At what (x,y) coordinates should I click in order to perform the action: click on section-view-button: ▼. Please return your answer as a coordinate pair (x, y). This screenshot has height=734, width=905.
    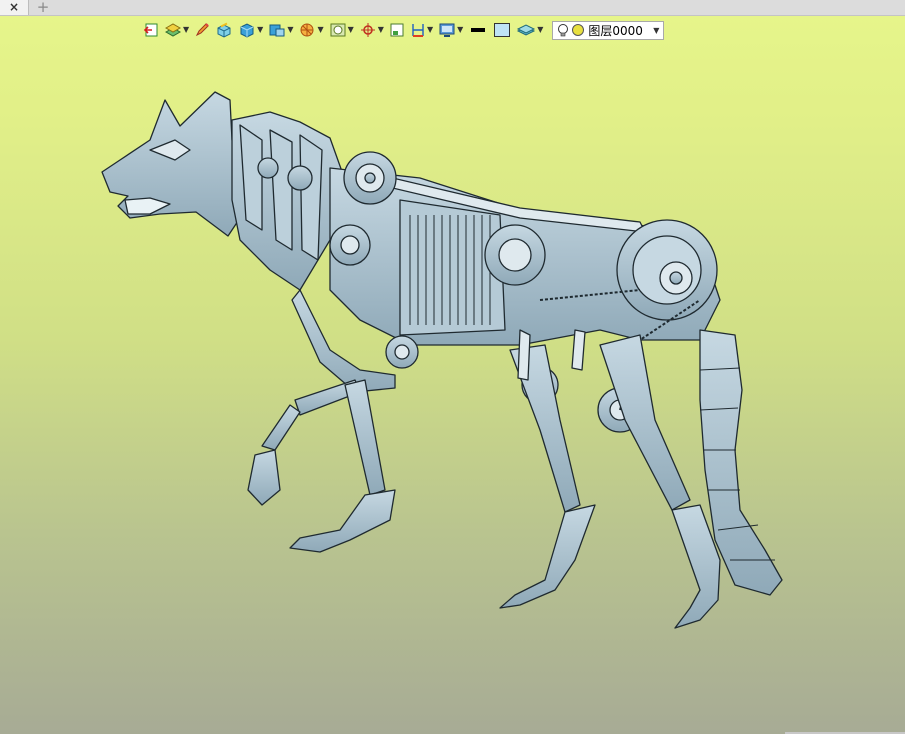
    Looking at the image, I should click on (311, 30).